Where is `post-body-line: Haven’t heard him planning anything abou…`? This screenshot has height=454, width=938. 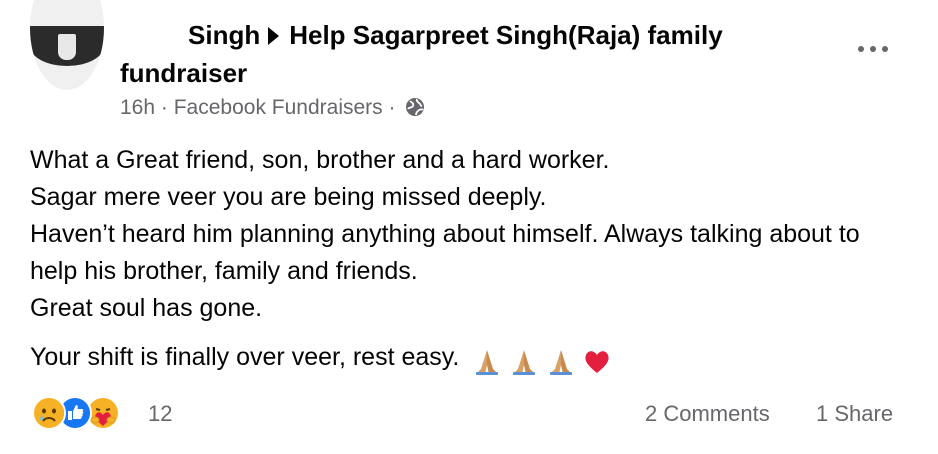
post-body-line: Haven’t heard him planning anything abou… is located at coordinates (445, 252).